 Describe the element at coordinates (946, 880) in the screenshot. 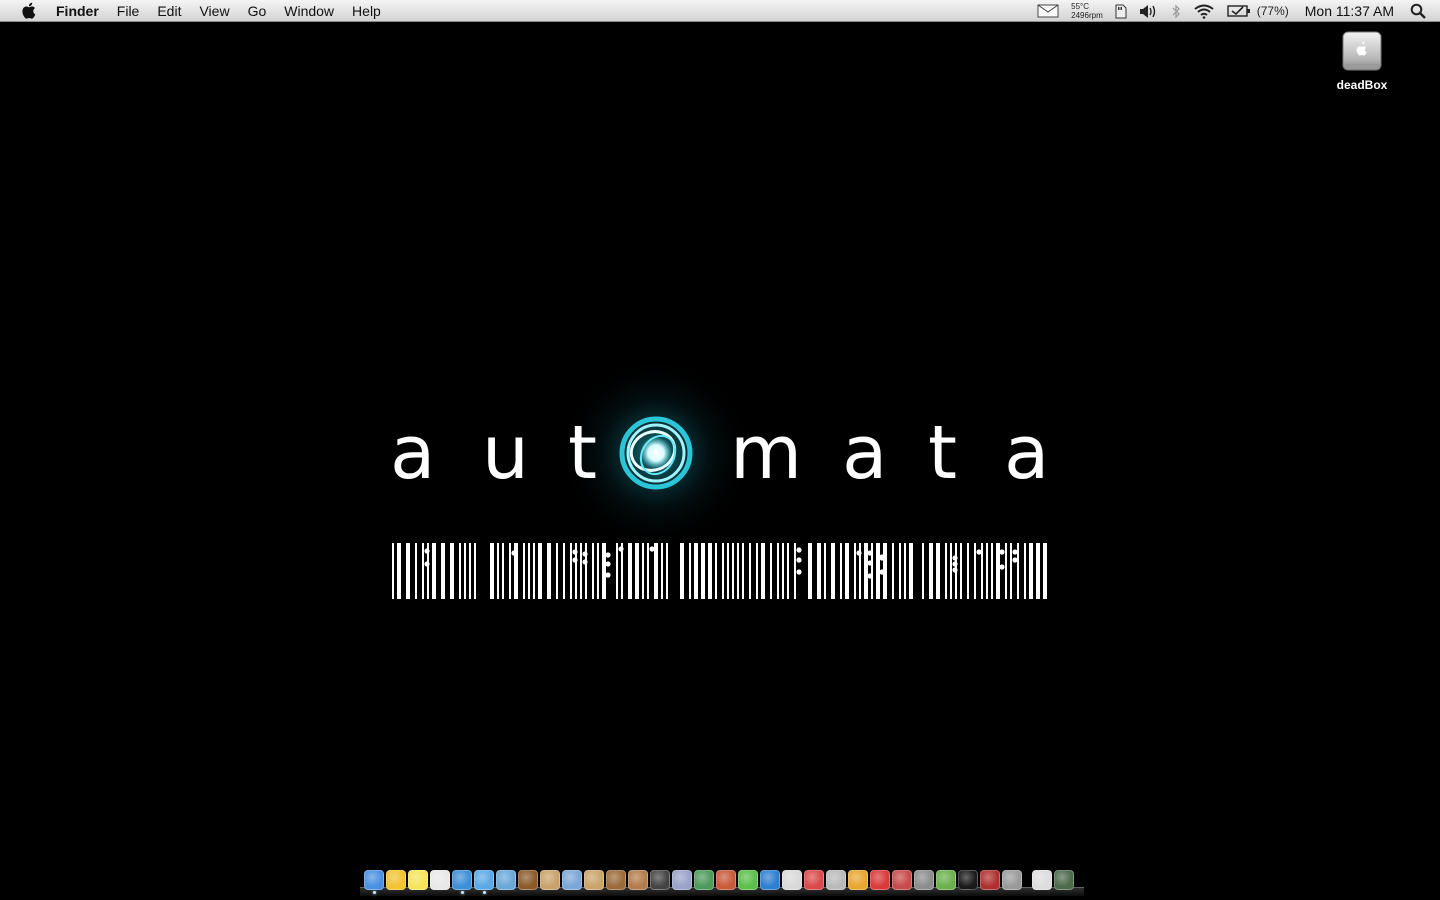

I see `automator-icon` at that location.